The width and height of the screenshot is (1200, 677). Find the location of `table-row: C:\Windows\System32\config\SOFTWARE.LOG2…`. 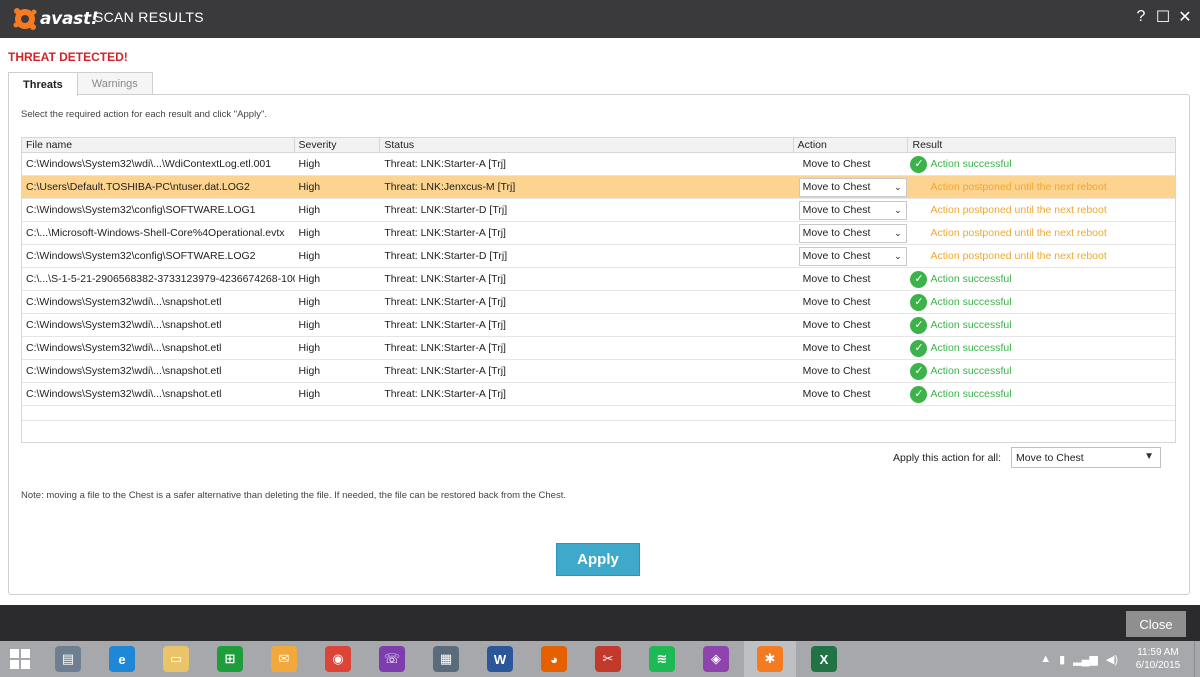

table-row: C:\Windows\System32\config\SOFTWARE.LOG2… is located at coordinates (598, 256).